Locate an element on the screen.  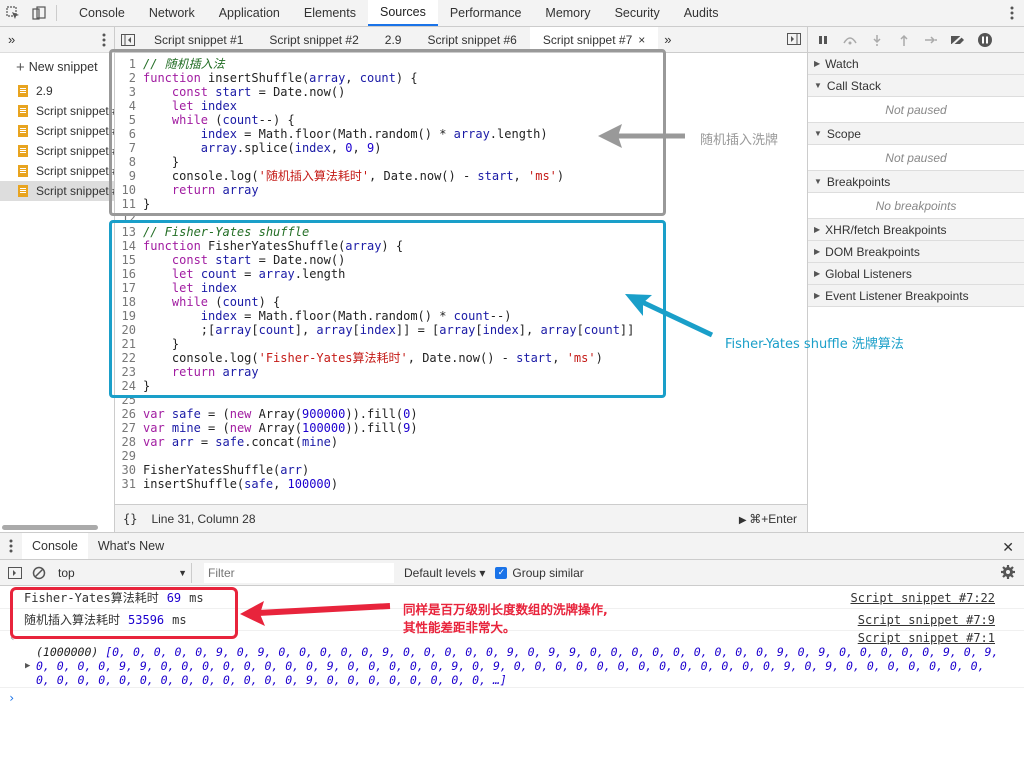
line-number: 8 is located at coordinates (129, 162).